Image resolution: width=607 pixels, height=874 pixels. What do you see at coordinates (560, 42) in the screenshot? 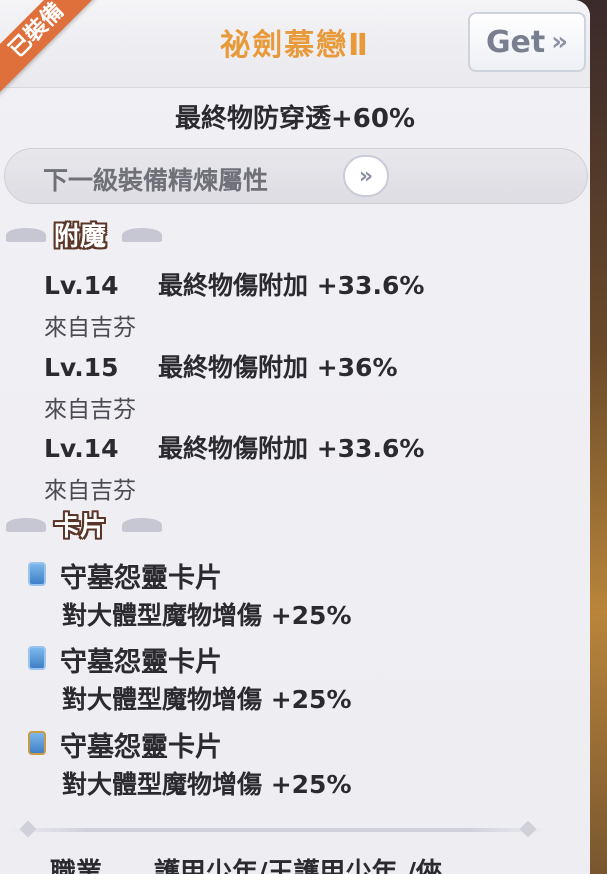
I see `chevron-right-icon: »` at bounding box center [560, 42].